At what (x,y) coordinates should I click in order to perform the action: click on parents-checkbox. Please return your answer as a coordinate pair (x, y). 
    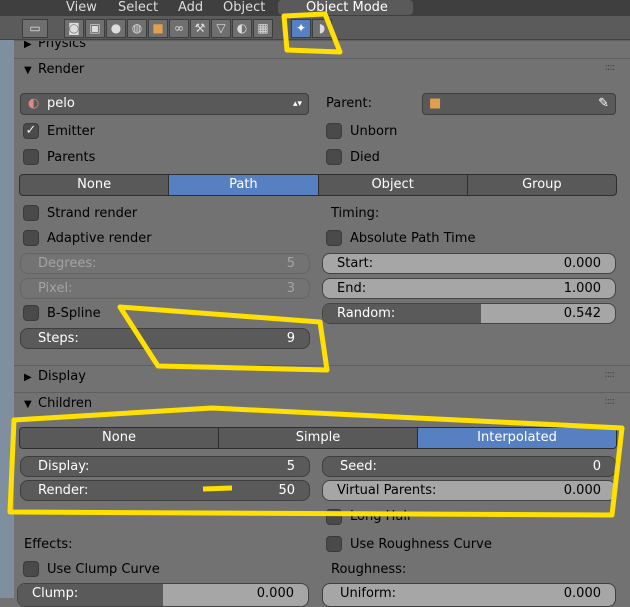
    Looking at the image, I should click on (31, 157).